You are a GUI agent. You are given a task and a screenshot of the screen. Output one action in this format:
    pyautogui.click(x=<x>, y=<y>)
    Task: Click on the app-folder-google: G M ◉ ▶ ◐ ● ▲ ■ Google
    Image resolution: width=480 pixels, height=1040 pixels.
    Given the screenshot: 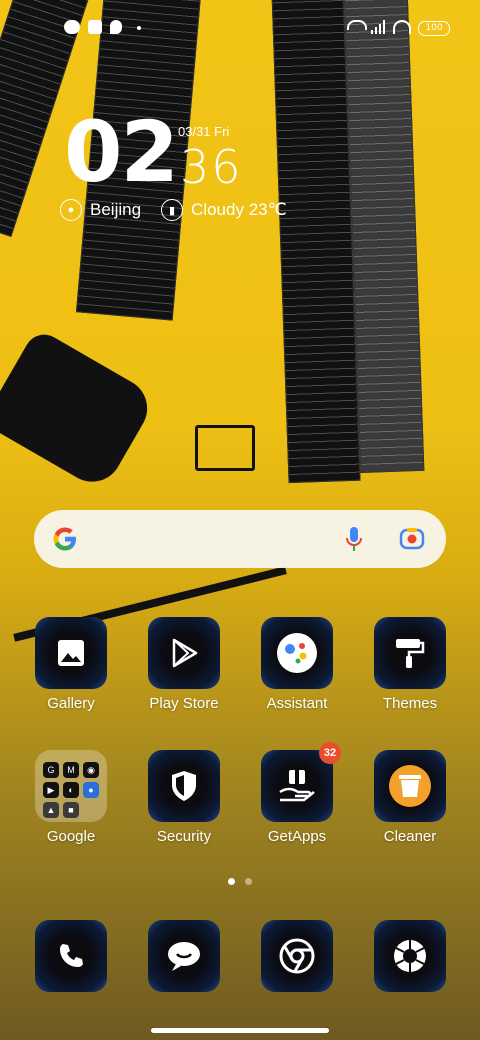 What is the action you would take?
    pyautogui.click(x=71, y=797)
    